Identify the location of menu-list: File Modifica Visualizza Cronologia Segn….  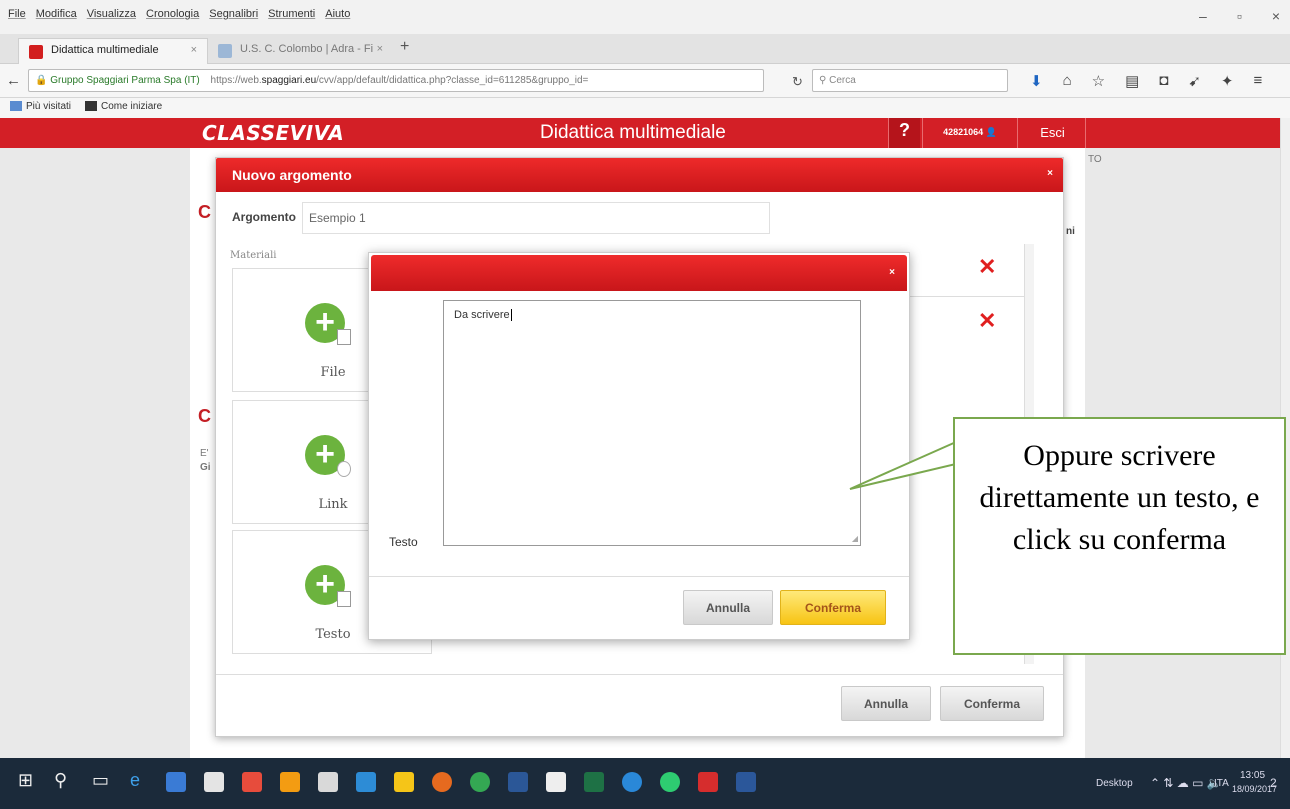
(179, 14).